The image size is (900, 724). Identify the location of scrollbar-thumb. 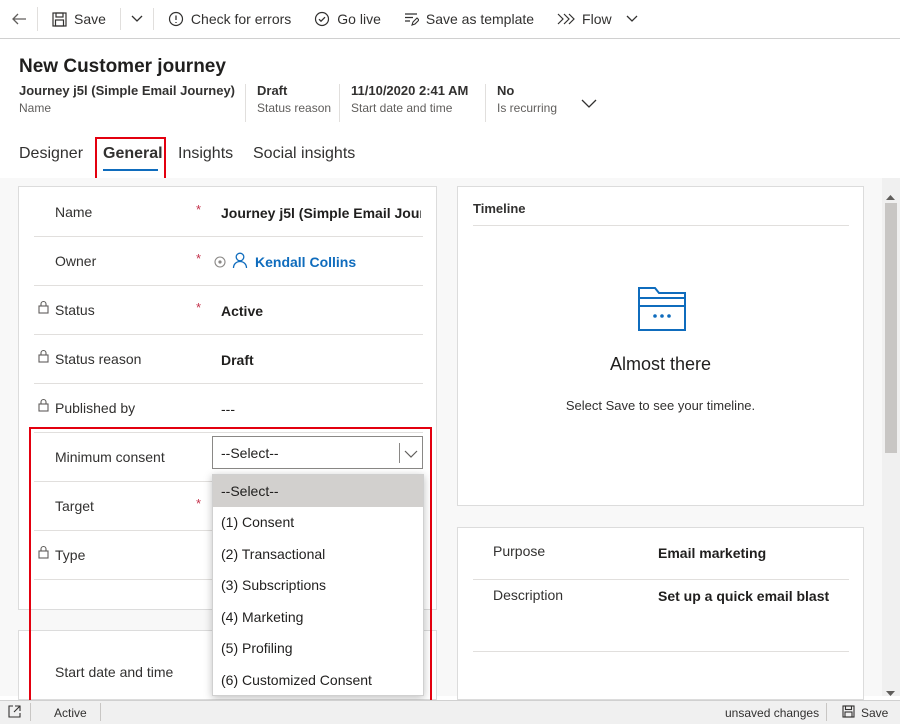
(891, 328).